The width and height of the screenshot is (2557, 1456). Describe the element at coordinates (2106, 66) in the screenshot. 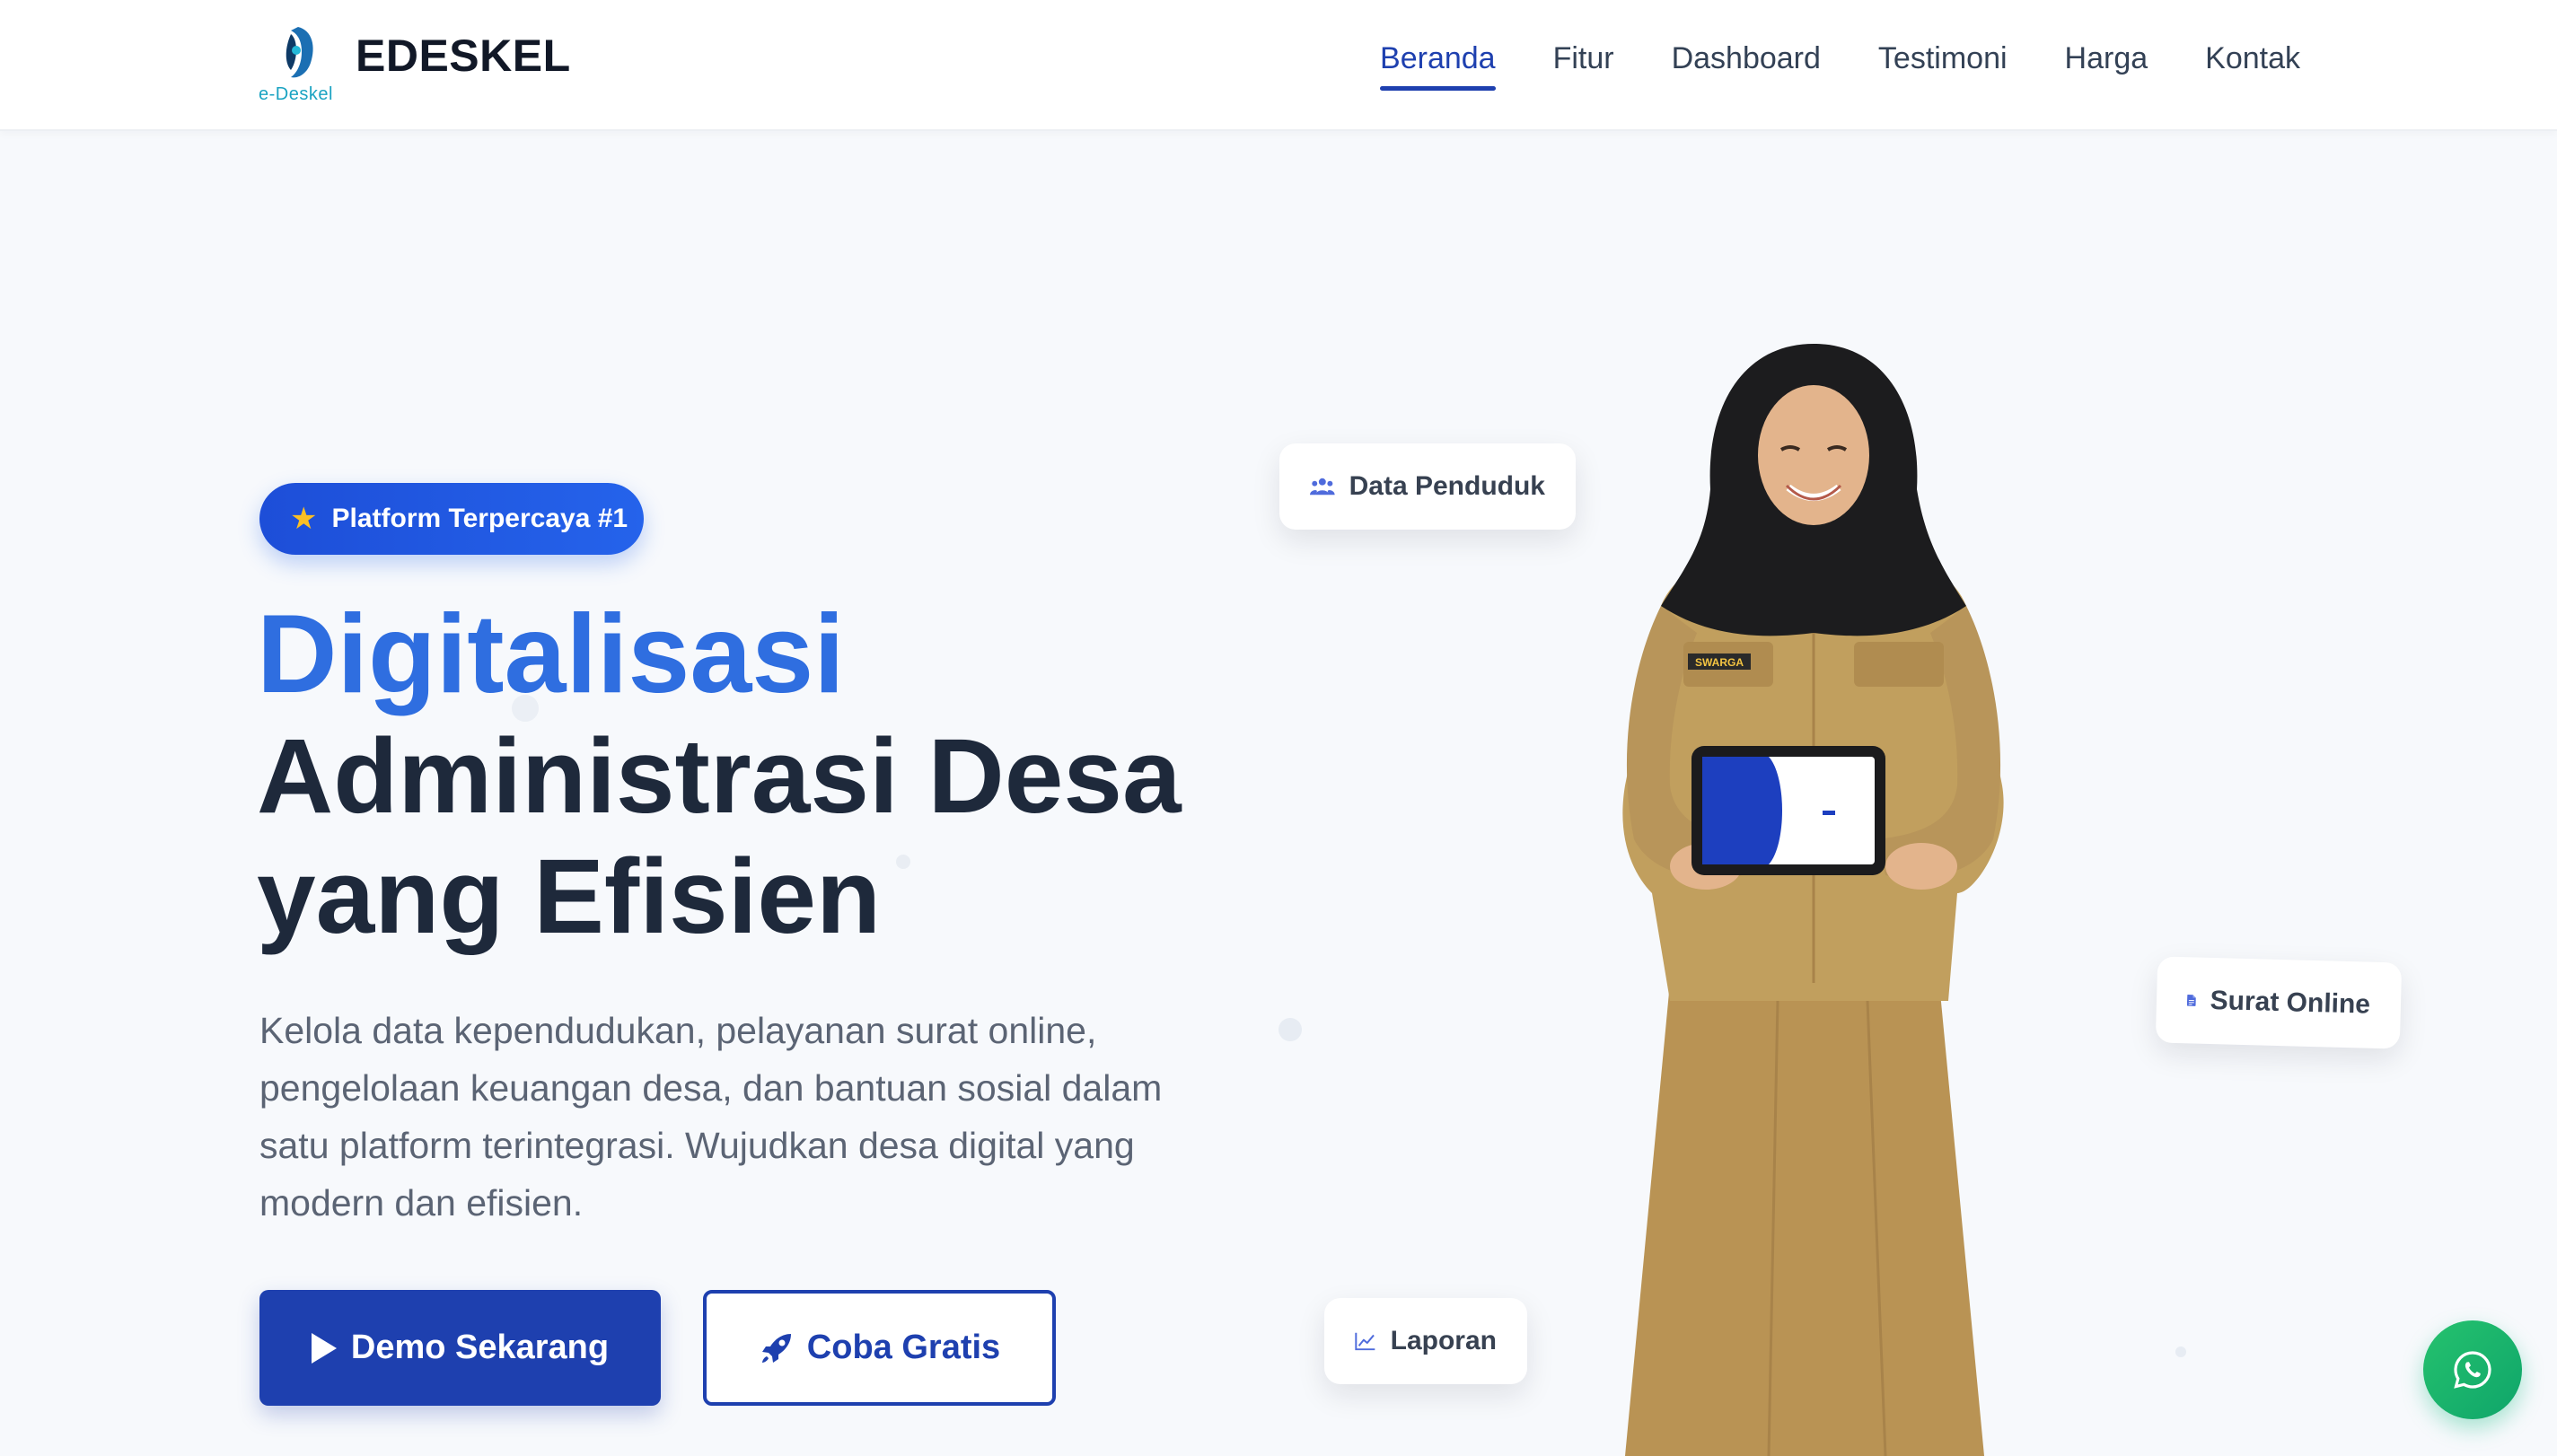

I see `nav-item-harga: Harga` at that location.